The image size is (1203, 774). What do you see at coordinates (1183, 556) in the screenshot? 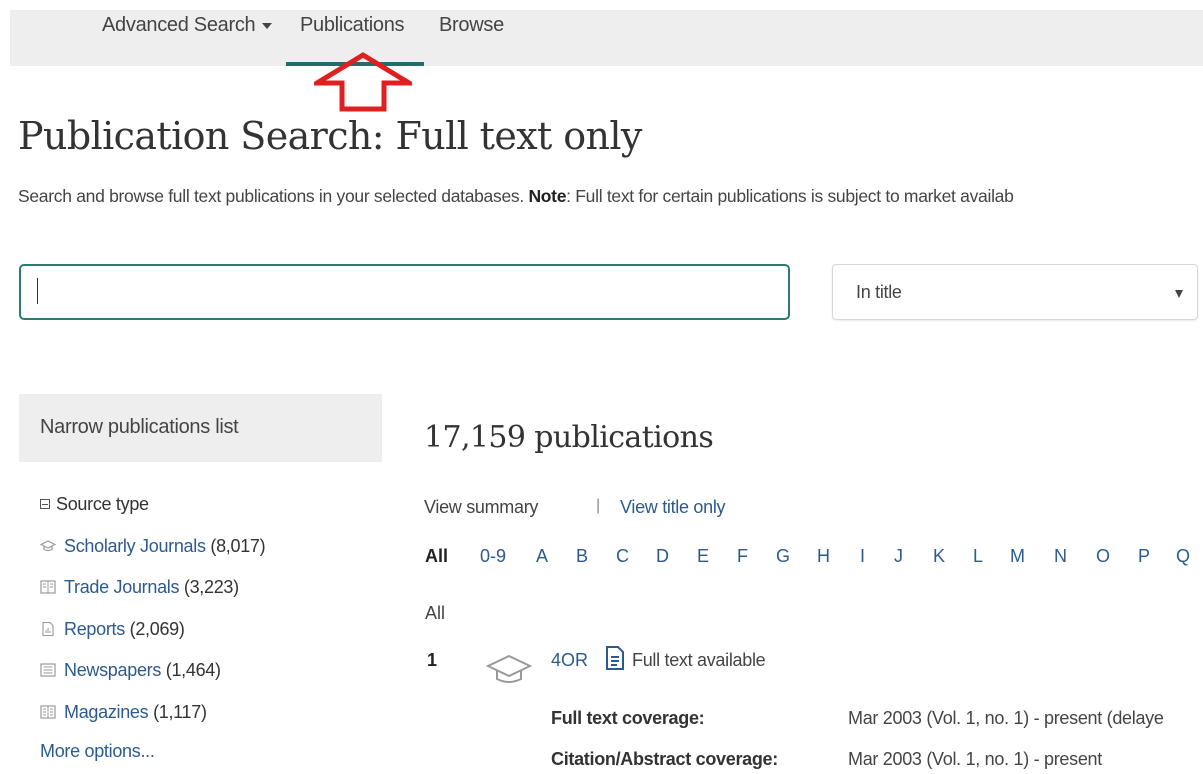
I see `alpha-filter-q: Q` at bounding box center [1183, 556].